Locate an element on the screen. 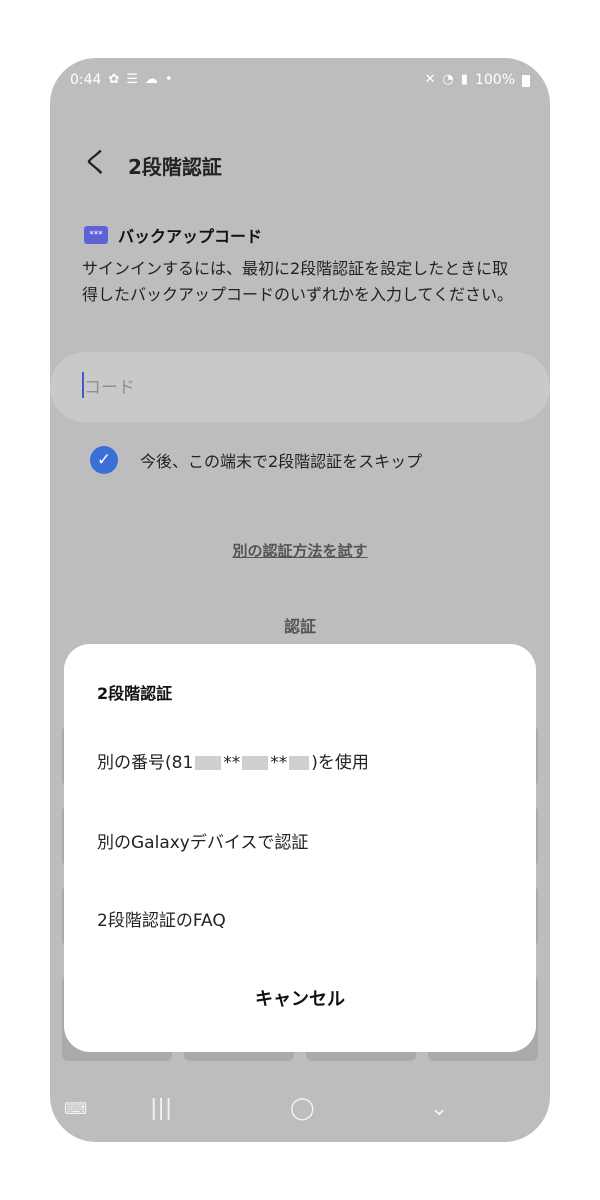 The image size is (600, 1200). other-number-suffix: )を使用 is located at coordinates (340, 763).